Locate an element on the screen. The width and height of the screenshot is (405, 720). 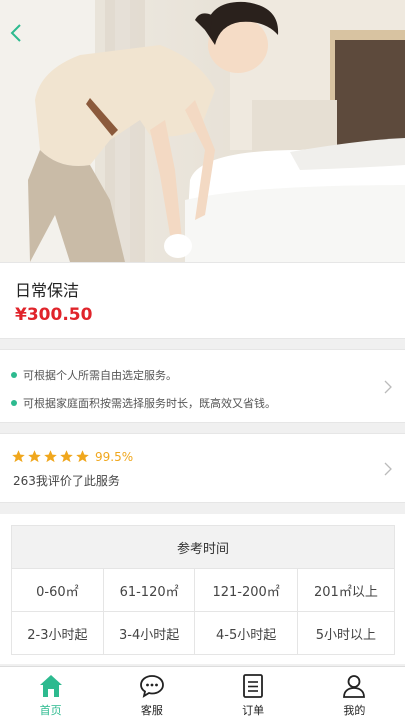
tab-customer-service: 客服 is located at coordinates (151, 693).